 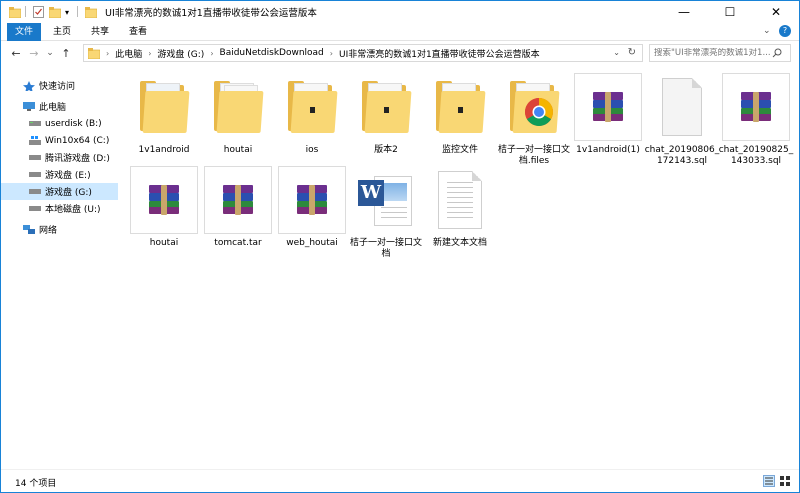 I want to click on details-view-icon, so click(x=769, y=481).